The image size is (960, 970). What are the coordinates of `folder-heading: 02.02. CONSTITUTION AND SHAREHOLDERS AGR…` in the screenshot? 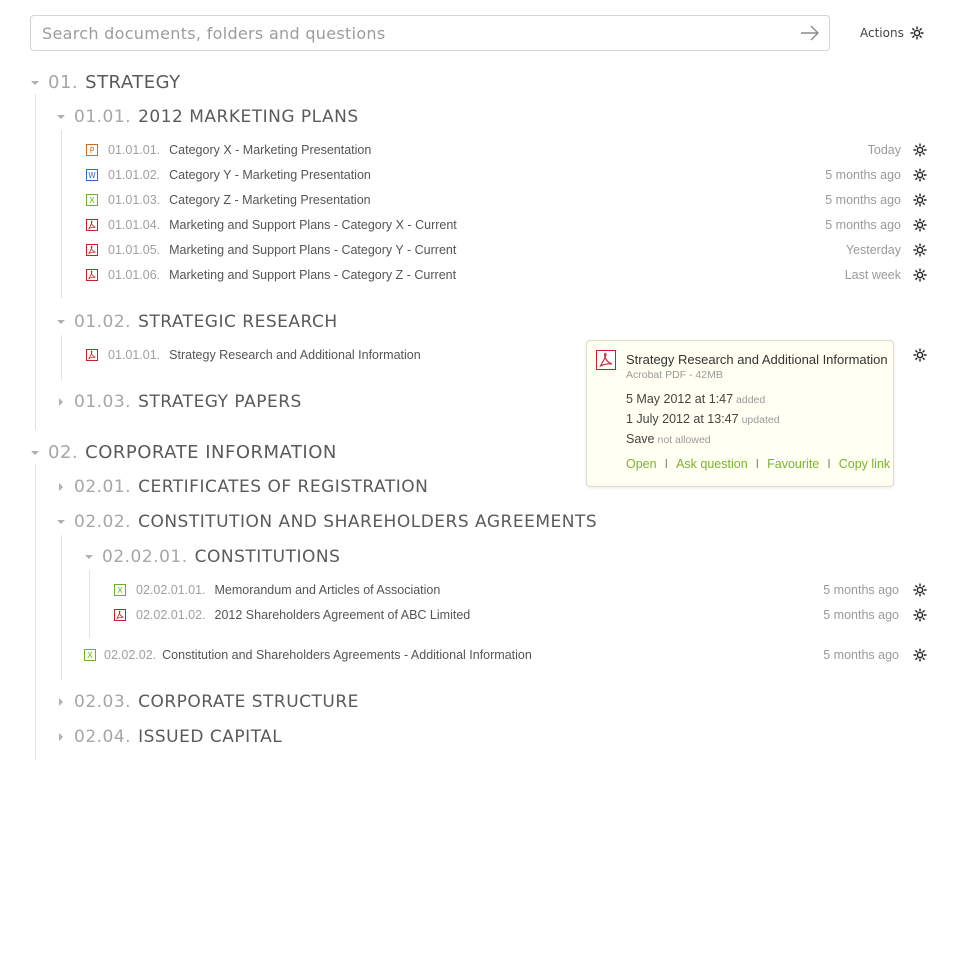 It's located at (326, 522).